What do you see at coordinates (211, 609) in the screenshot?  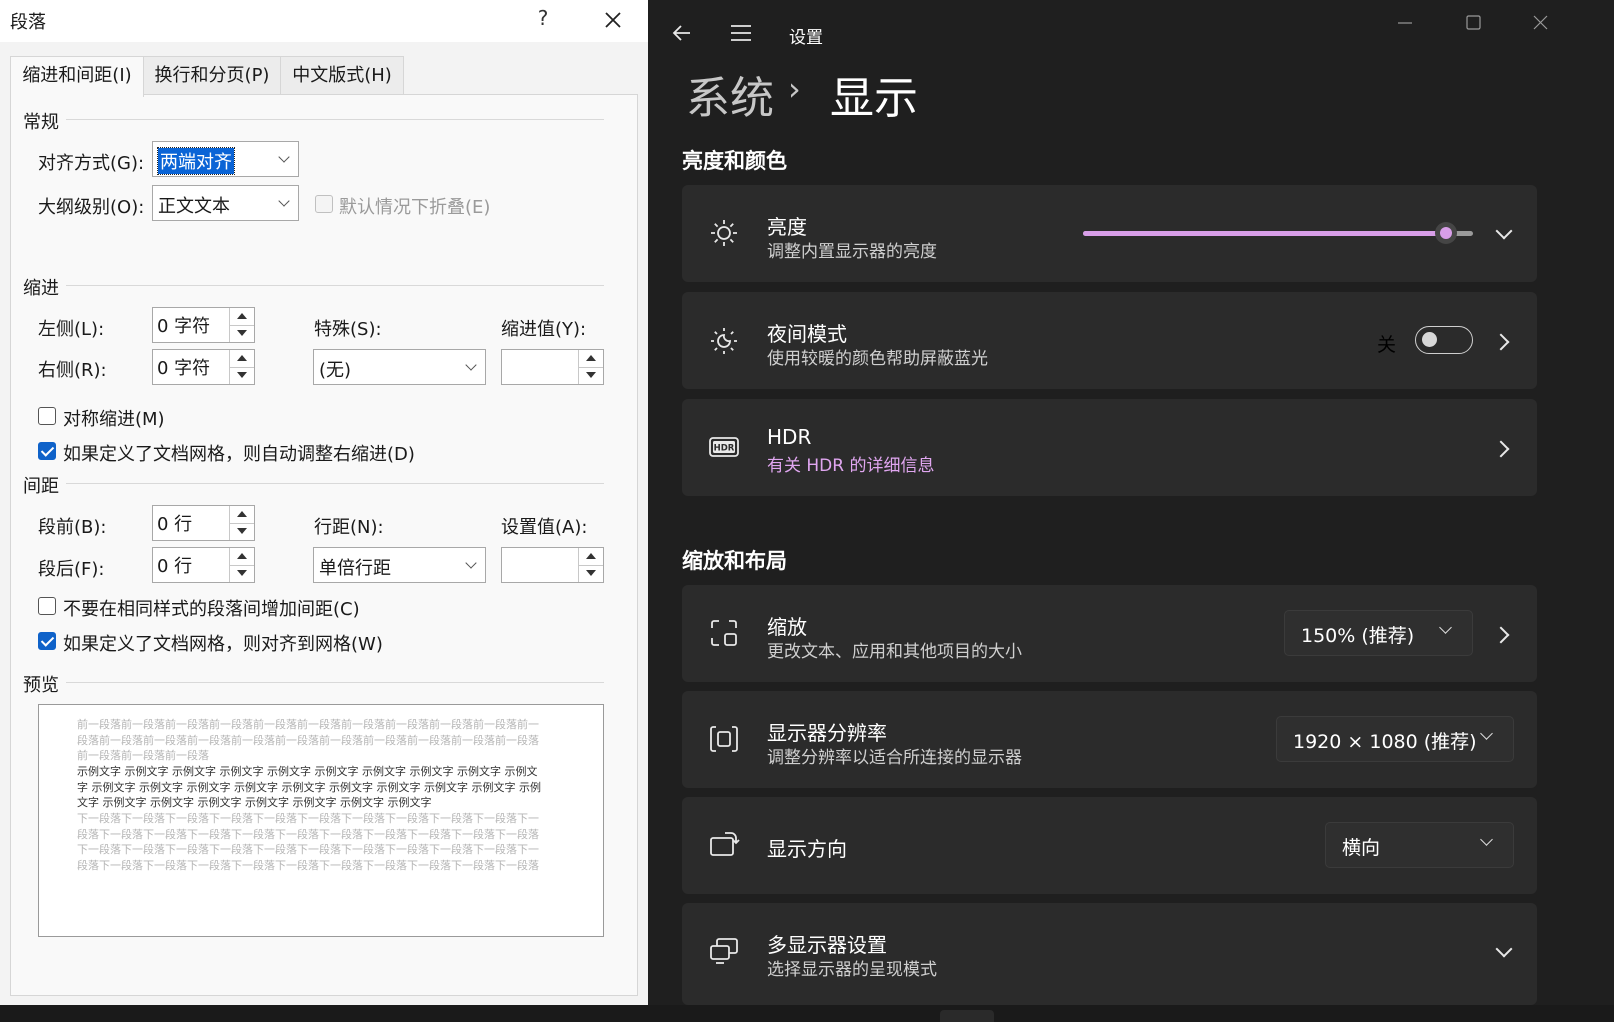 I see `no-space-same-style-label: 不要在相同样式的段落间增加间距(C)` at bounding box center [211, 609].